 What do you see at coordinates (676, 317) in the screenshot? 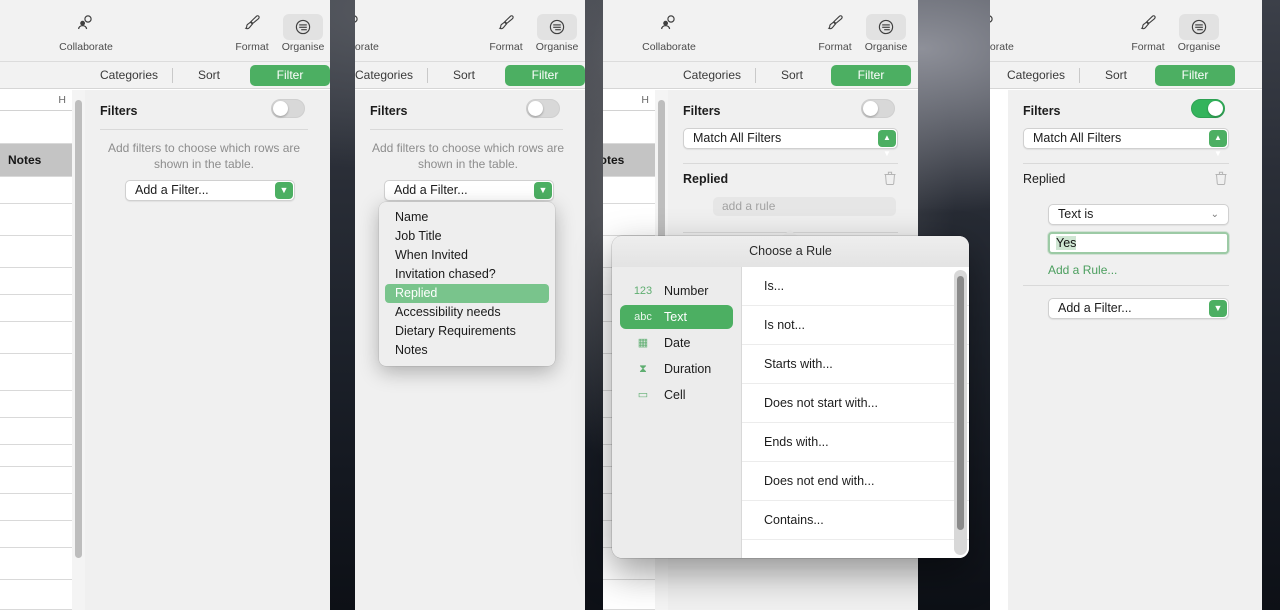
I see `rule-type-text: abc Text` at bounding box center [676, 317].